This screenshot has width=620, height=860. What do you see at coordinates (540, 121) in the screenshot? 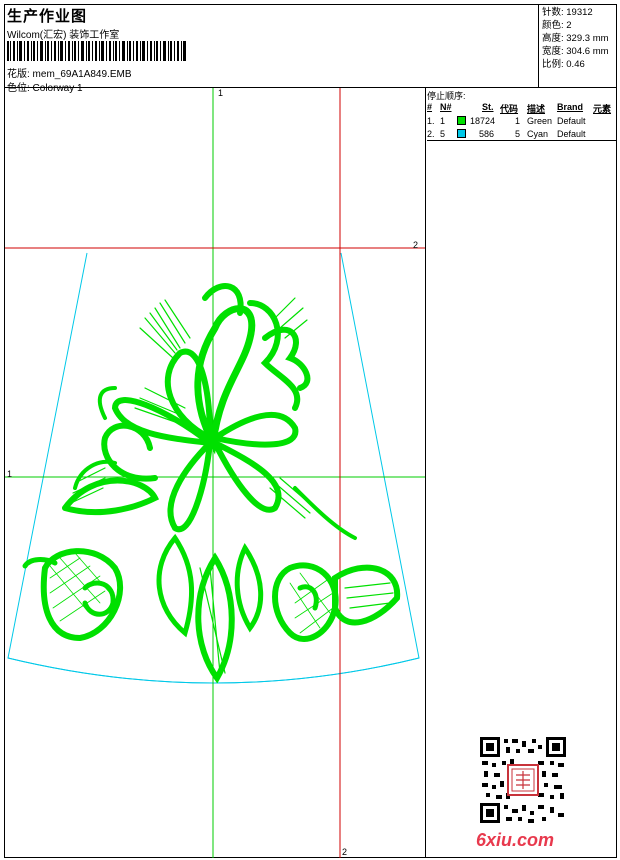
I see `row-desc: Green` at bounding box center [540, 121].